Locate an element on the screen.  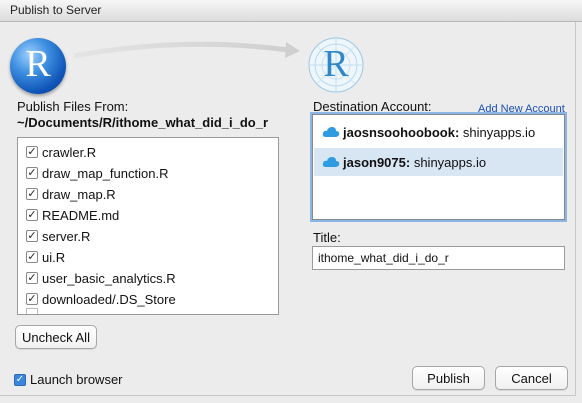
window-title: Publish to Server is located at coordinates (56, 10).